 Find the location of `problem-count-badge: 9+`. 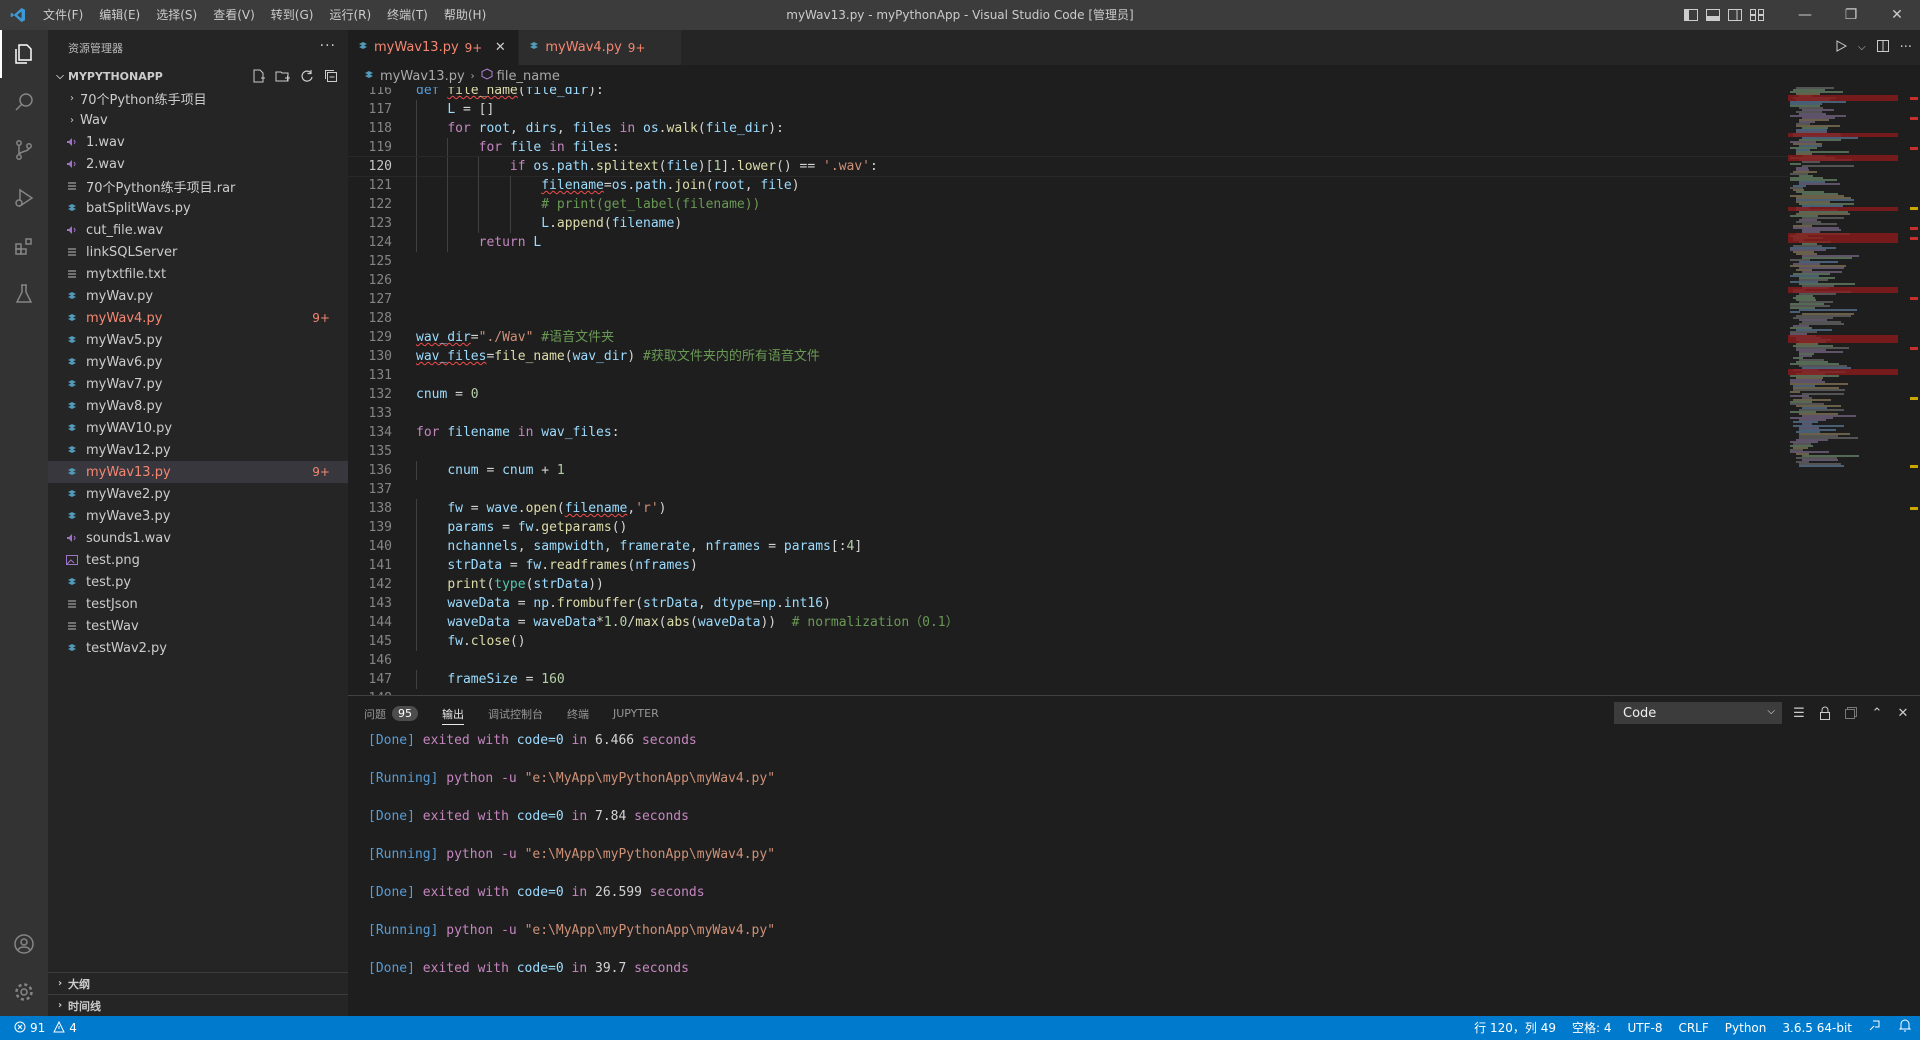

problem-count-badge: 9+ is located at coordinates (321, 472).